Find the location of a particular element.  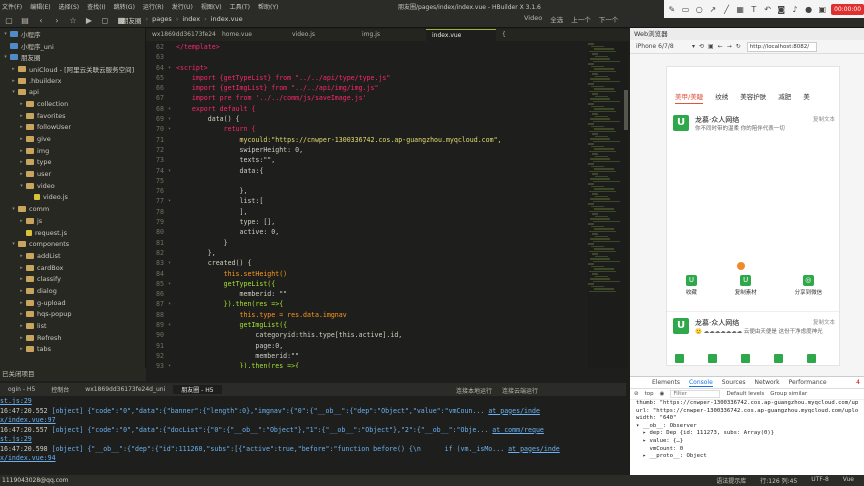

code-line: 82 }, is located at coordinates (385, 253).